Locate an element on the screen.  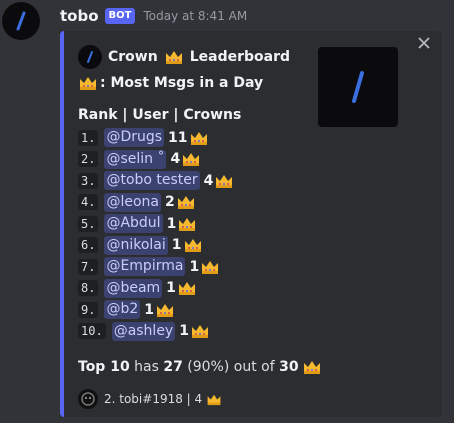
embed-author: Crown Leaderboard is located at coordinates (184, 57).